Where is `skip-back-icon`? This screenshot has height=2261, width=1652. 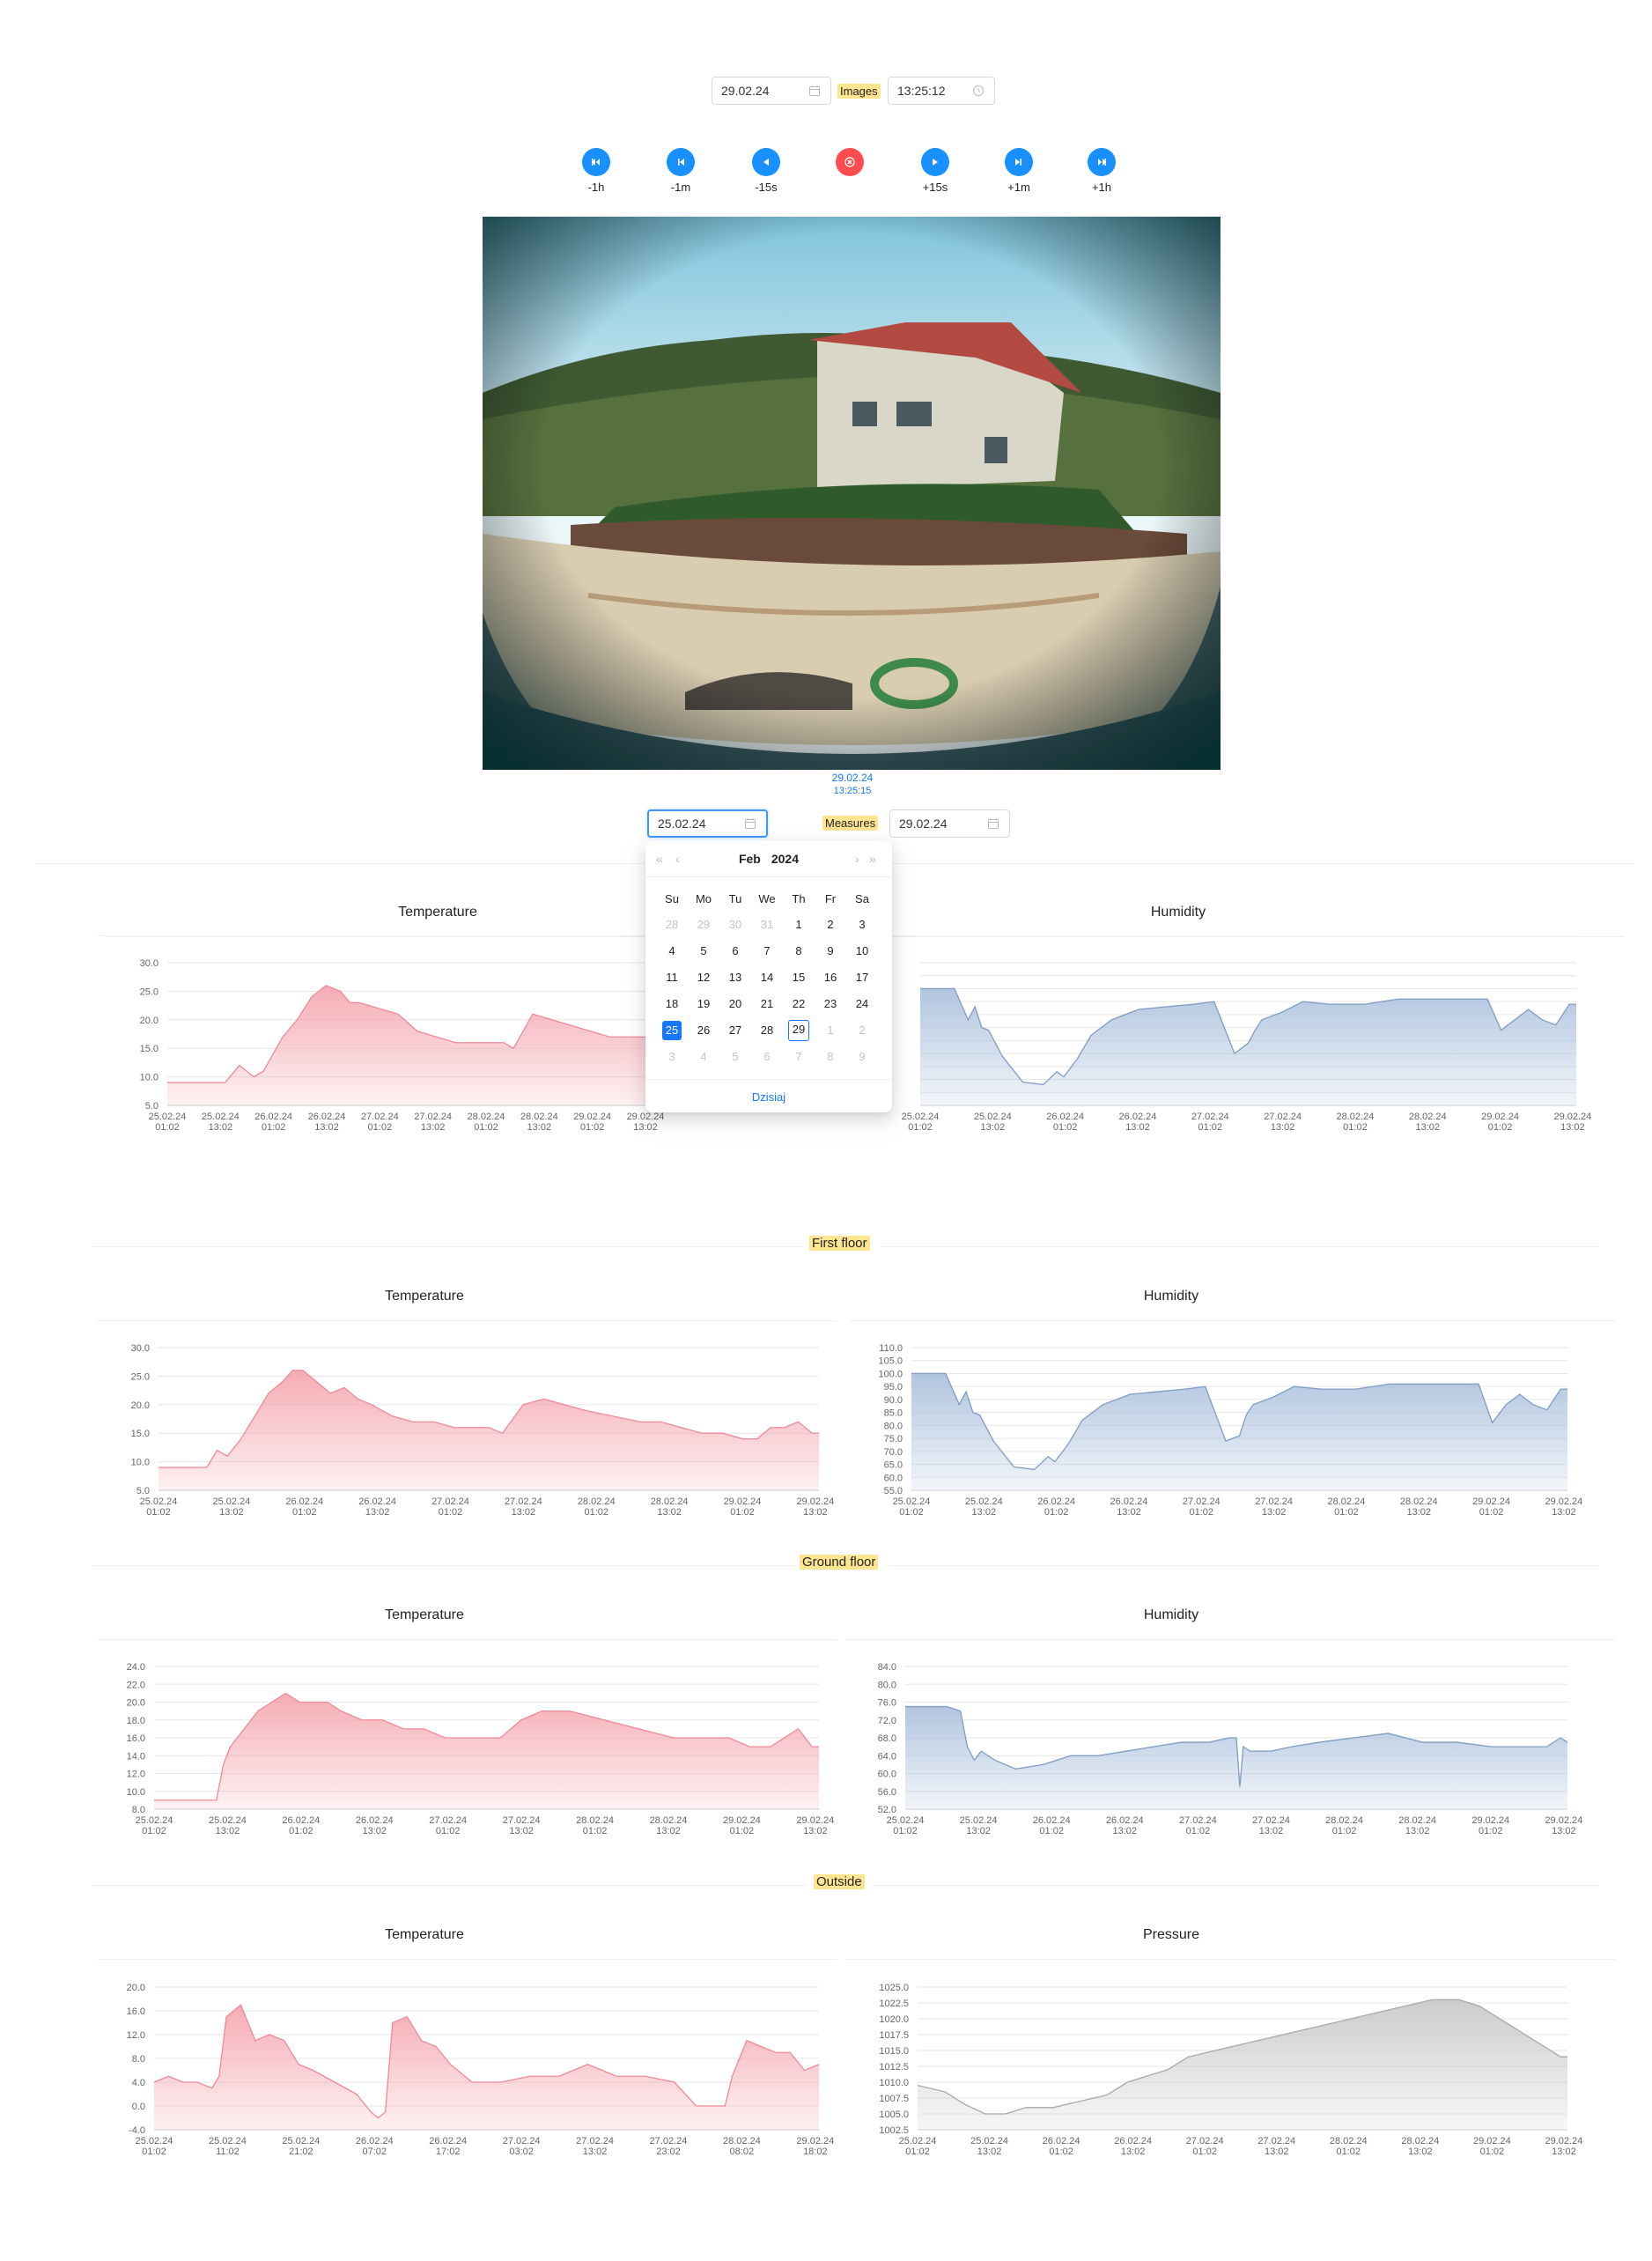 skip-back-icon is located at coordinates (596, 162).